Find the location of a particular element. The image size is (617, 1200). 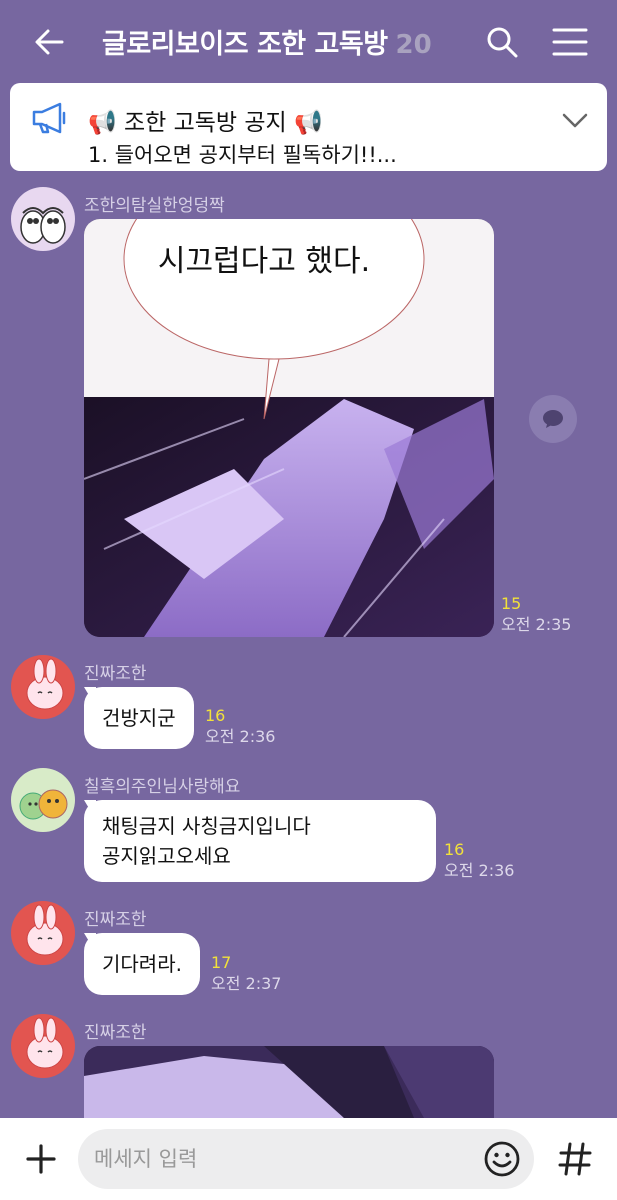

chat-header: 글로리보이즈 조한 고독방 20 is located at coordinates (308, 41).